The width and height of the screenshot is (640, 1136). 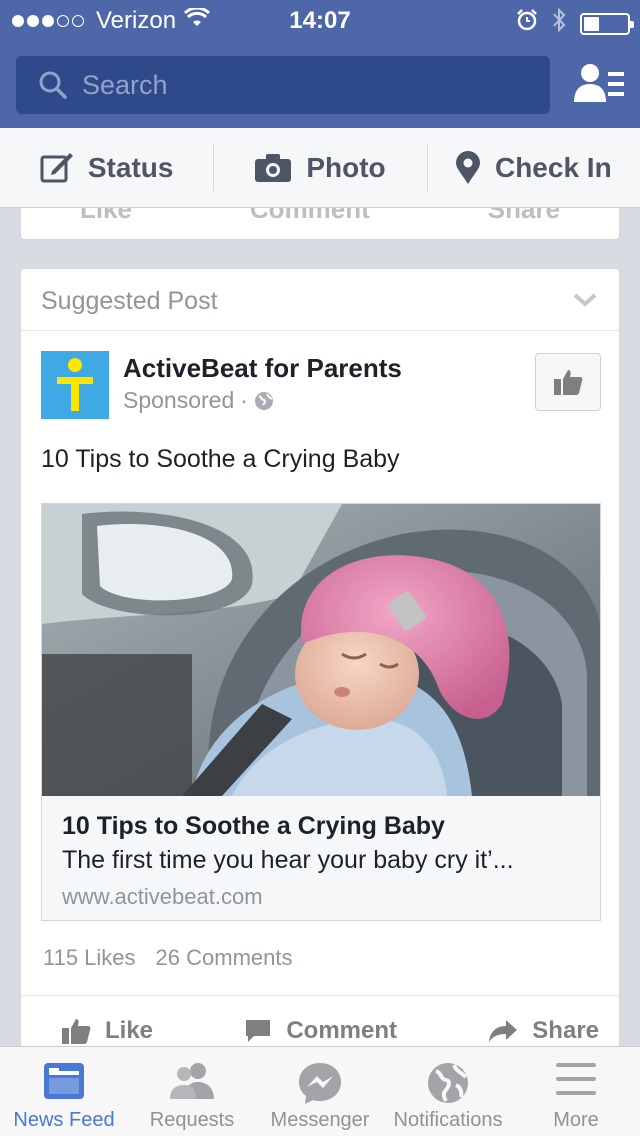 What do you see at coordinates (600, 85) in the screenshot?
I see `friends-list-icon` at bounding box center [600, 85].